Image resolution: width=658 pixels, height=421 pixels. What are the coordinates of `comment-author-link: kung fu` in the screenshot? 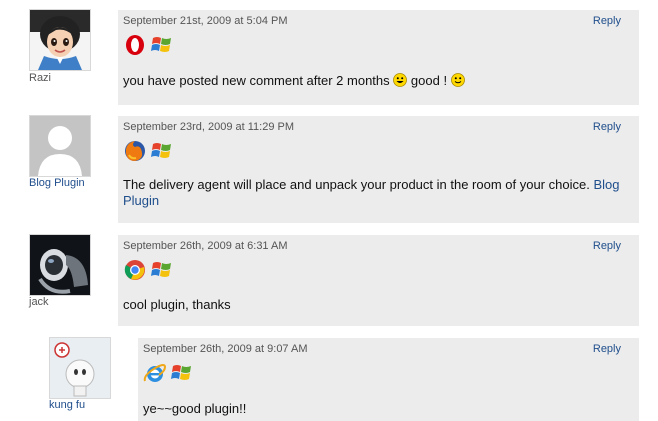 It's located at (67, 405).